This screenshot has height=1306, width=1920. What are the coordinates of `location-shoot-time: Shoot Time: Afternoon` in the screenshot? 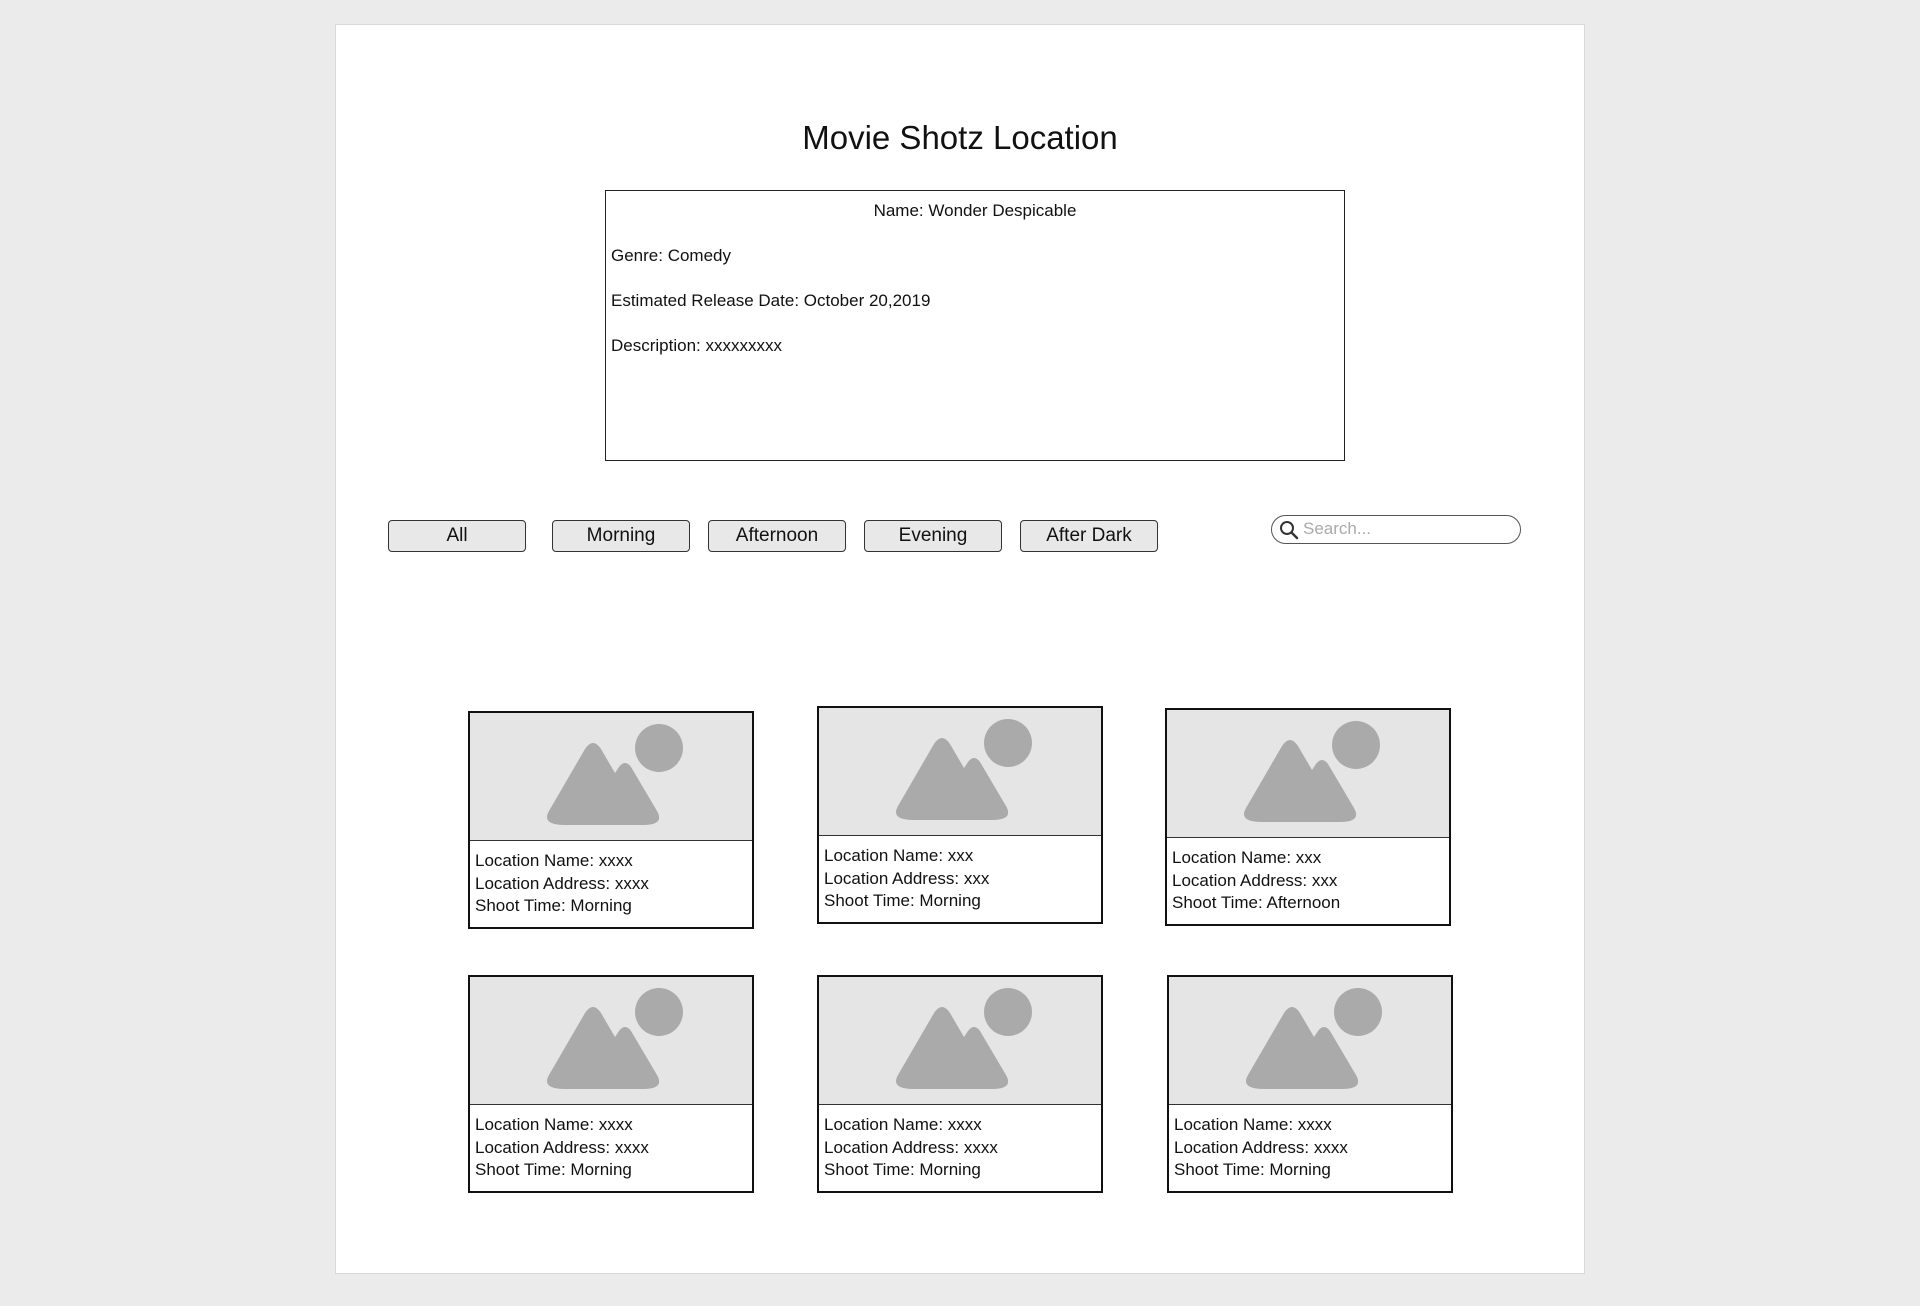 It's located at (1256, 902).